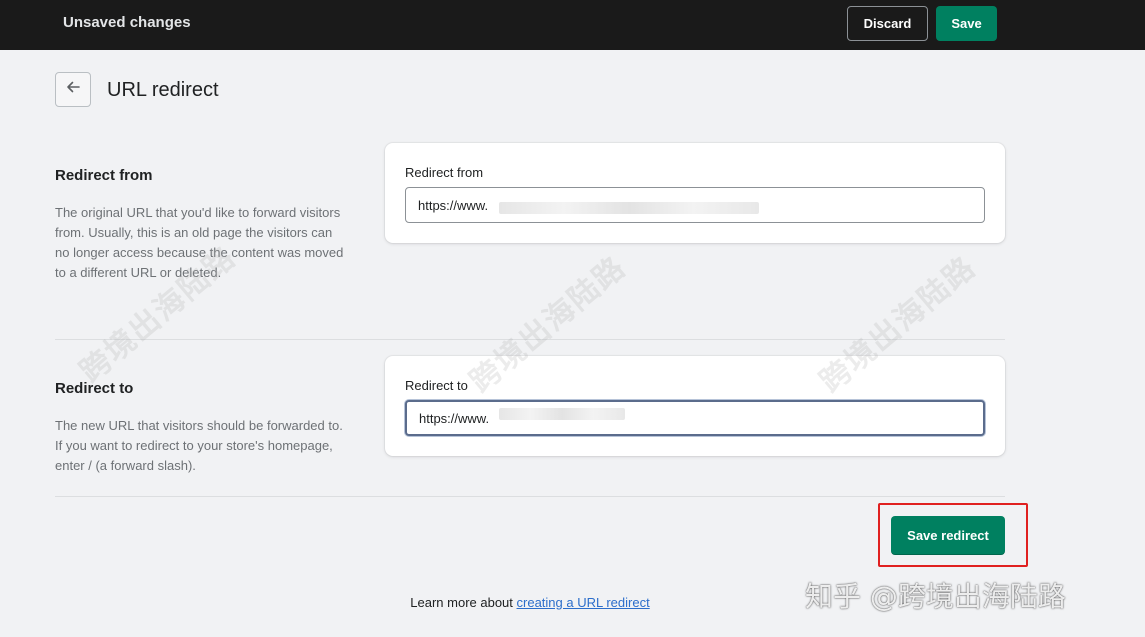  Describe the element at coordinates (695, 418) in the screenshot. I see `redirect-to-input` at that location.